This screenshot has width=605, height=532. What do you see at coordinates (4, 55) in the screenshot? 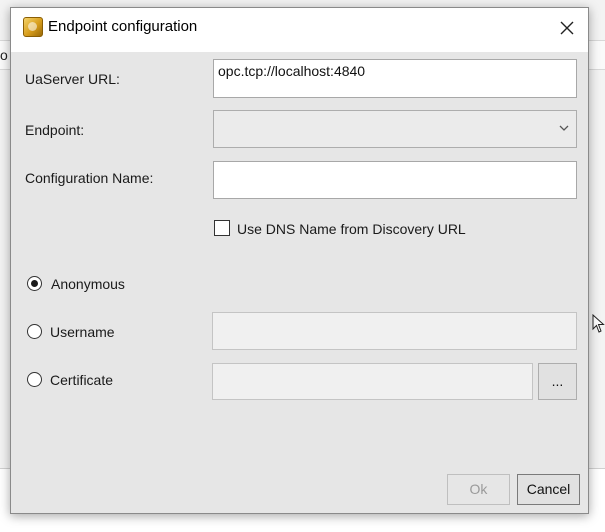
I see `background-text: o` at bounding box center [4, 55].